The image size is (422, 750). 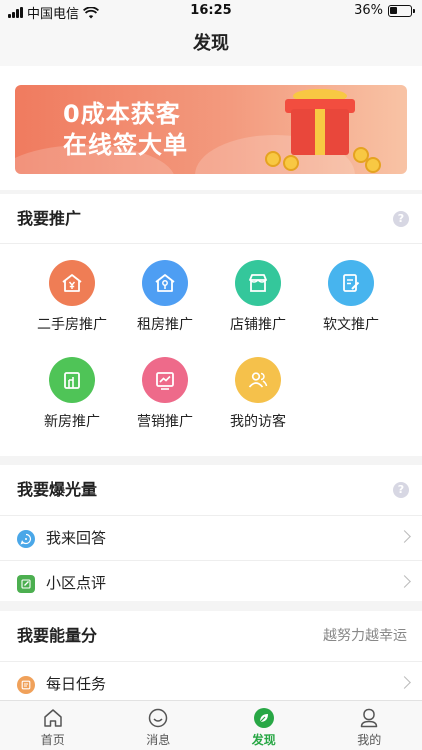 I want to click on tab-label: 我的, so click(x=369, y=740).